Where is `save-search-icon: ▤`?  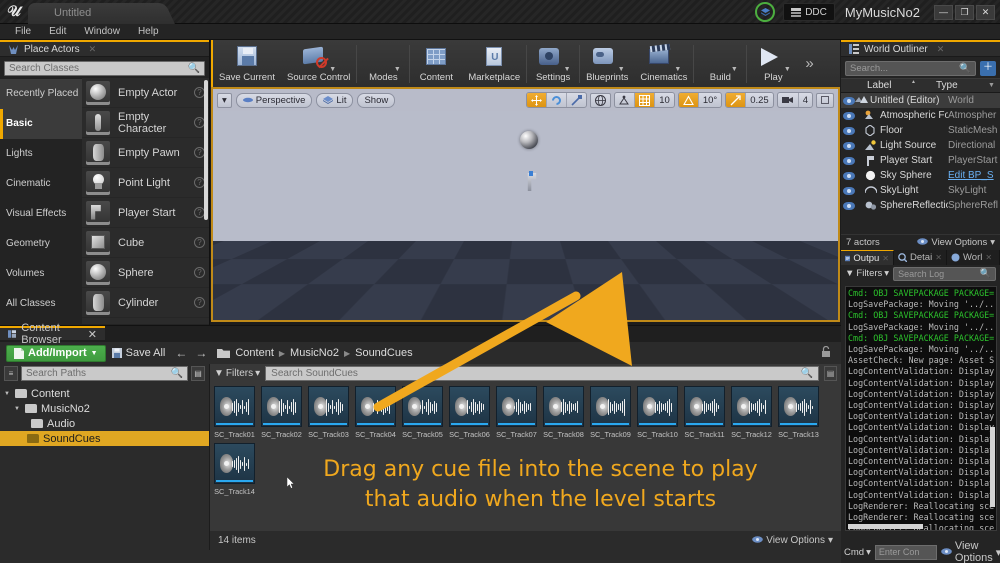 save-search-icon: ▤ is located at coordinates (830, 373).